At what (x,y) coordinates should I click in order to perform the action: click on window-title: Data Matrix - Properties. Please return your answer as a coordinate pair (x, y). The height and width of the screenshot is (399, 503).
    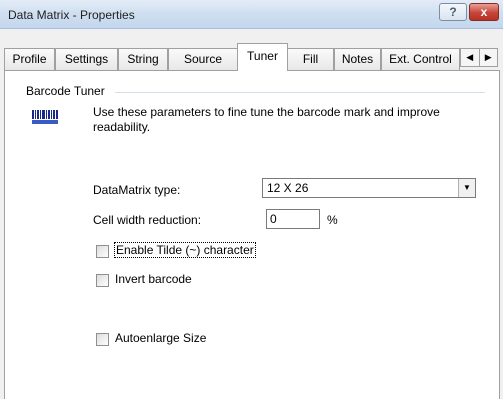
    Looking at the image, I should click on (71, 15).